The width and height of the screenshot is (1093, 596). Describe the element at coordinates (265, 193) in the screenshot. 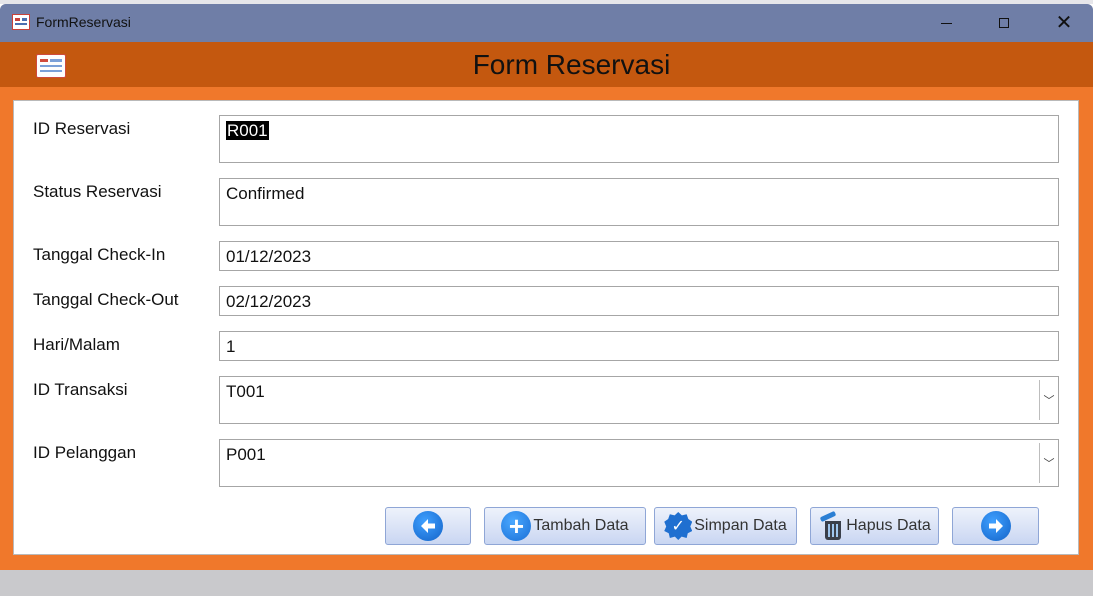

I see `status-reservasi-value: Confirmed` at that location.